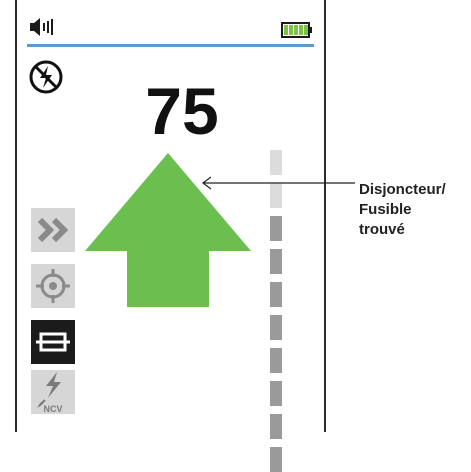 The image size is (471, 472). Describe the element at coordinates (402, 189) in the screenshot. I see `callout-line-1: Disjoncteur/` at that location.